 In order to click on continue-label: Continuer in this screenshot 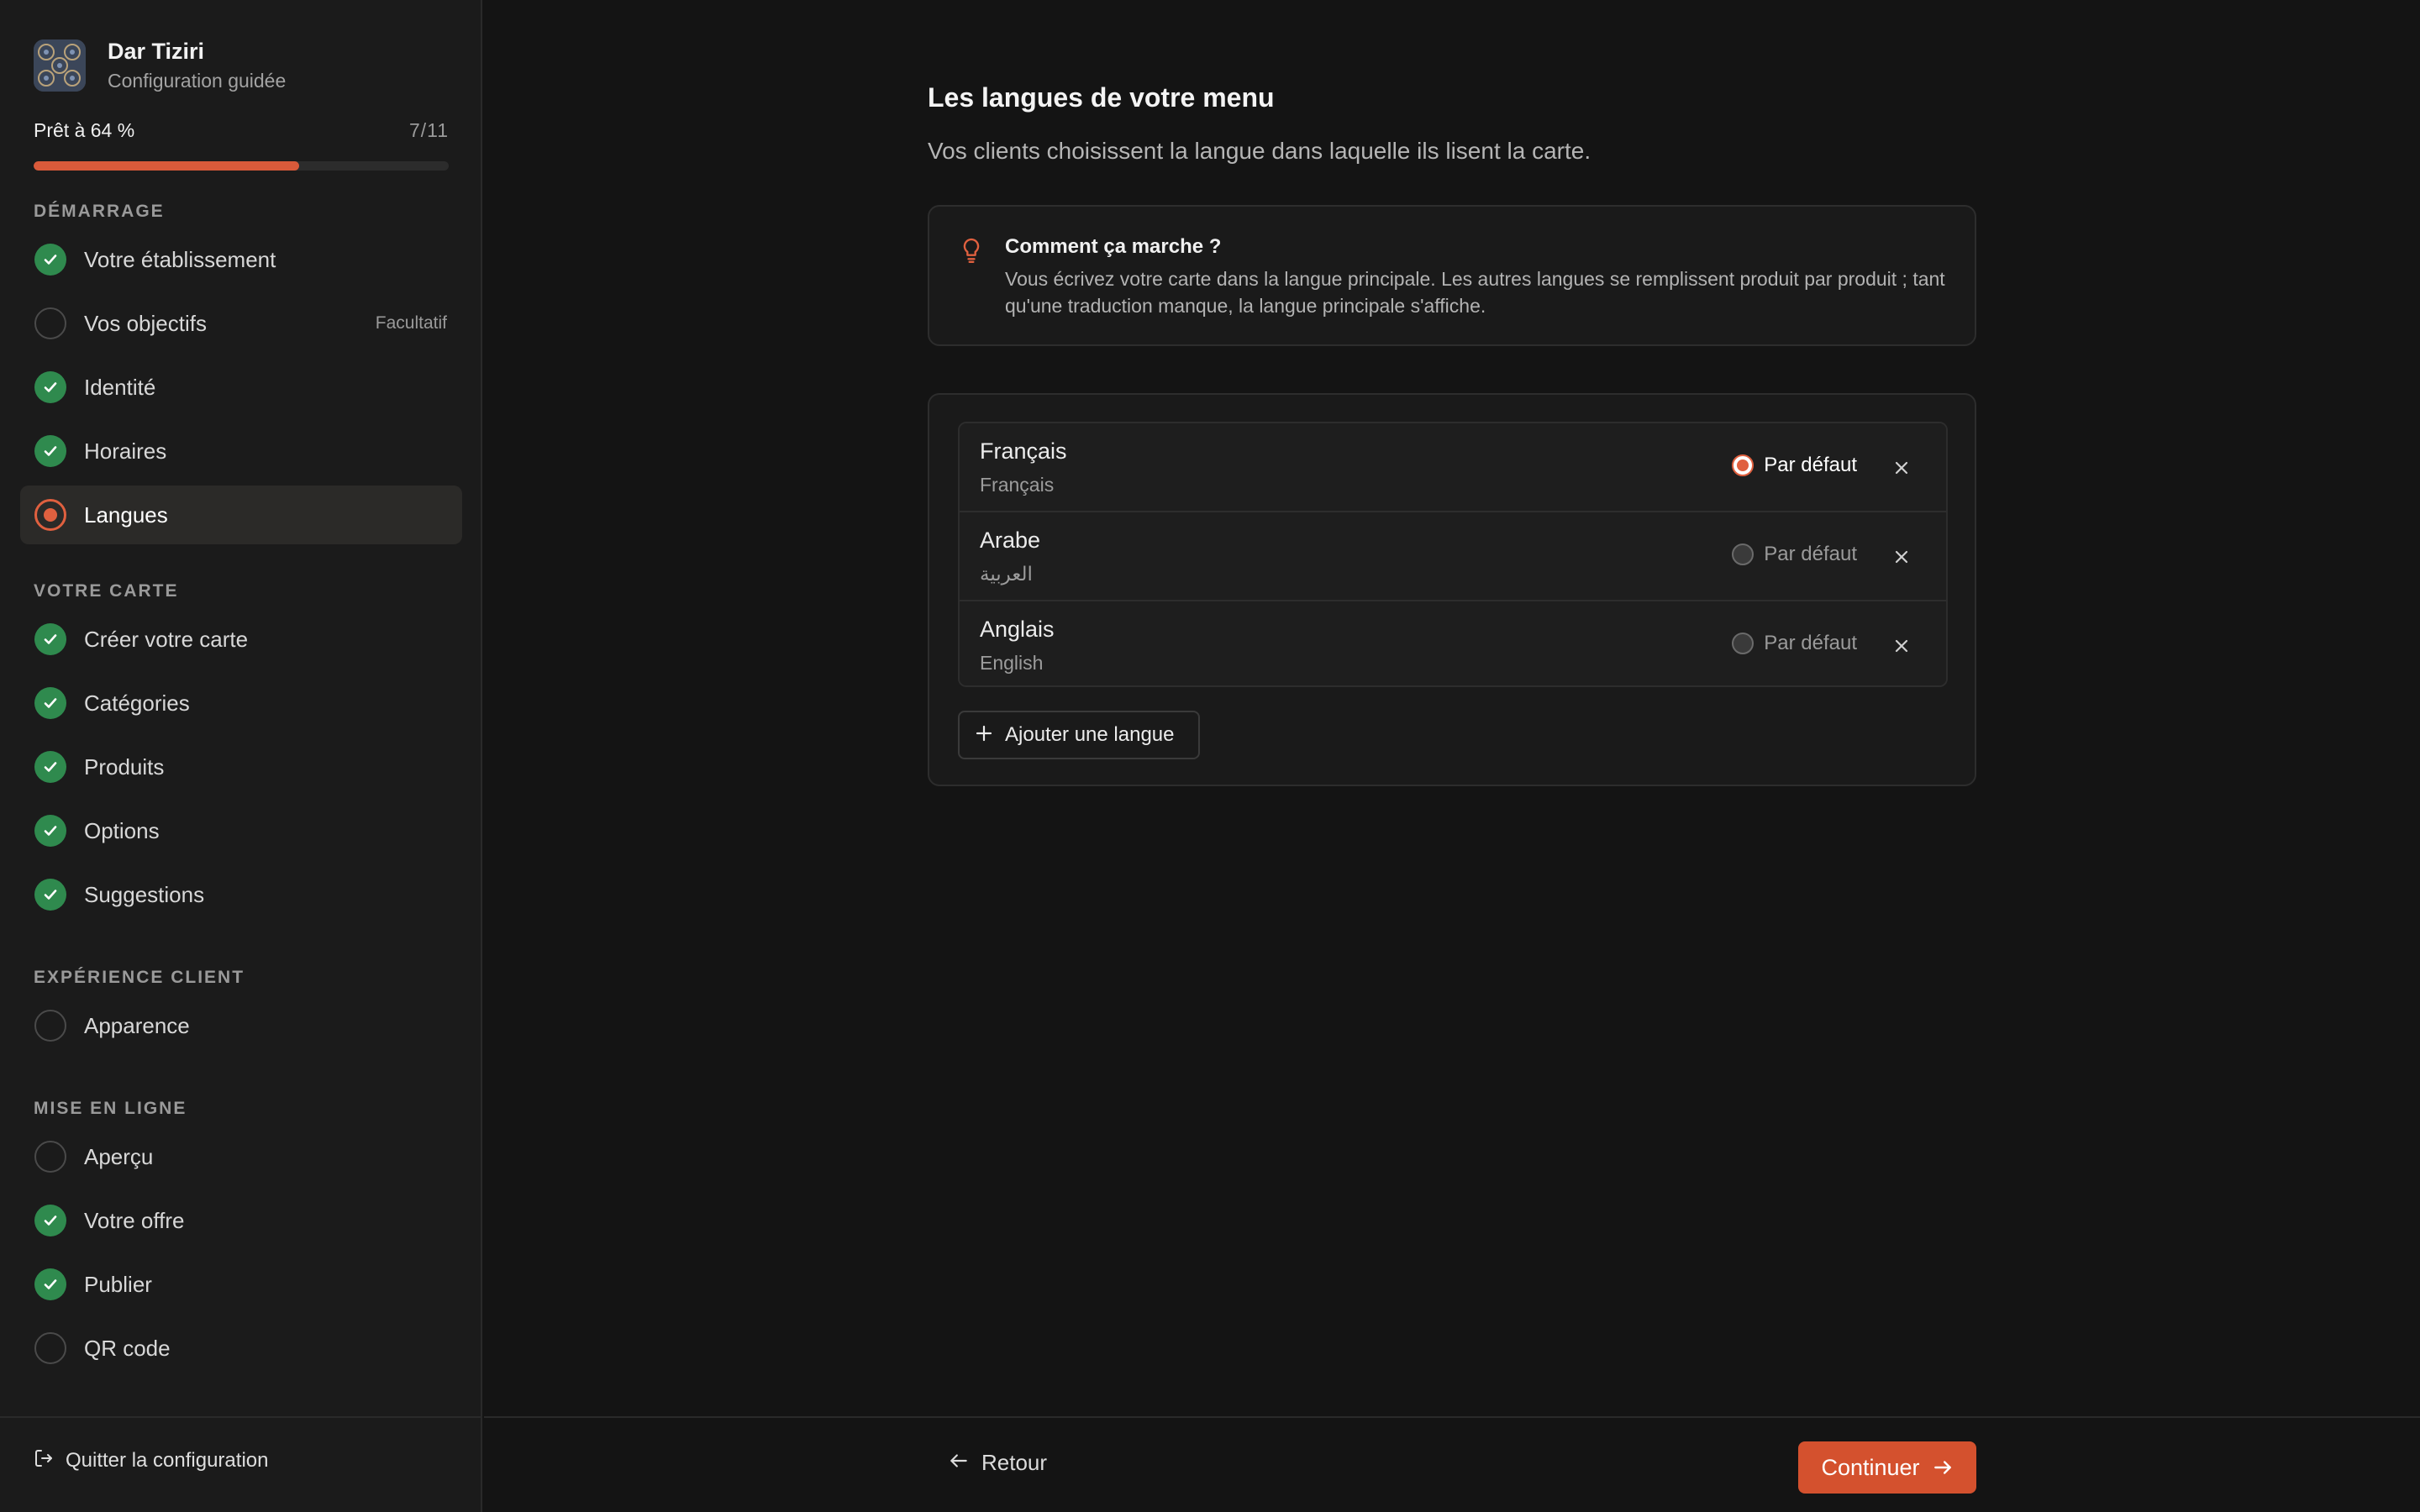, I will do `click(1870, 1467)`.